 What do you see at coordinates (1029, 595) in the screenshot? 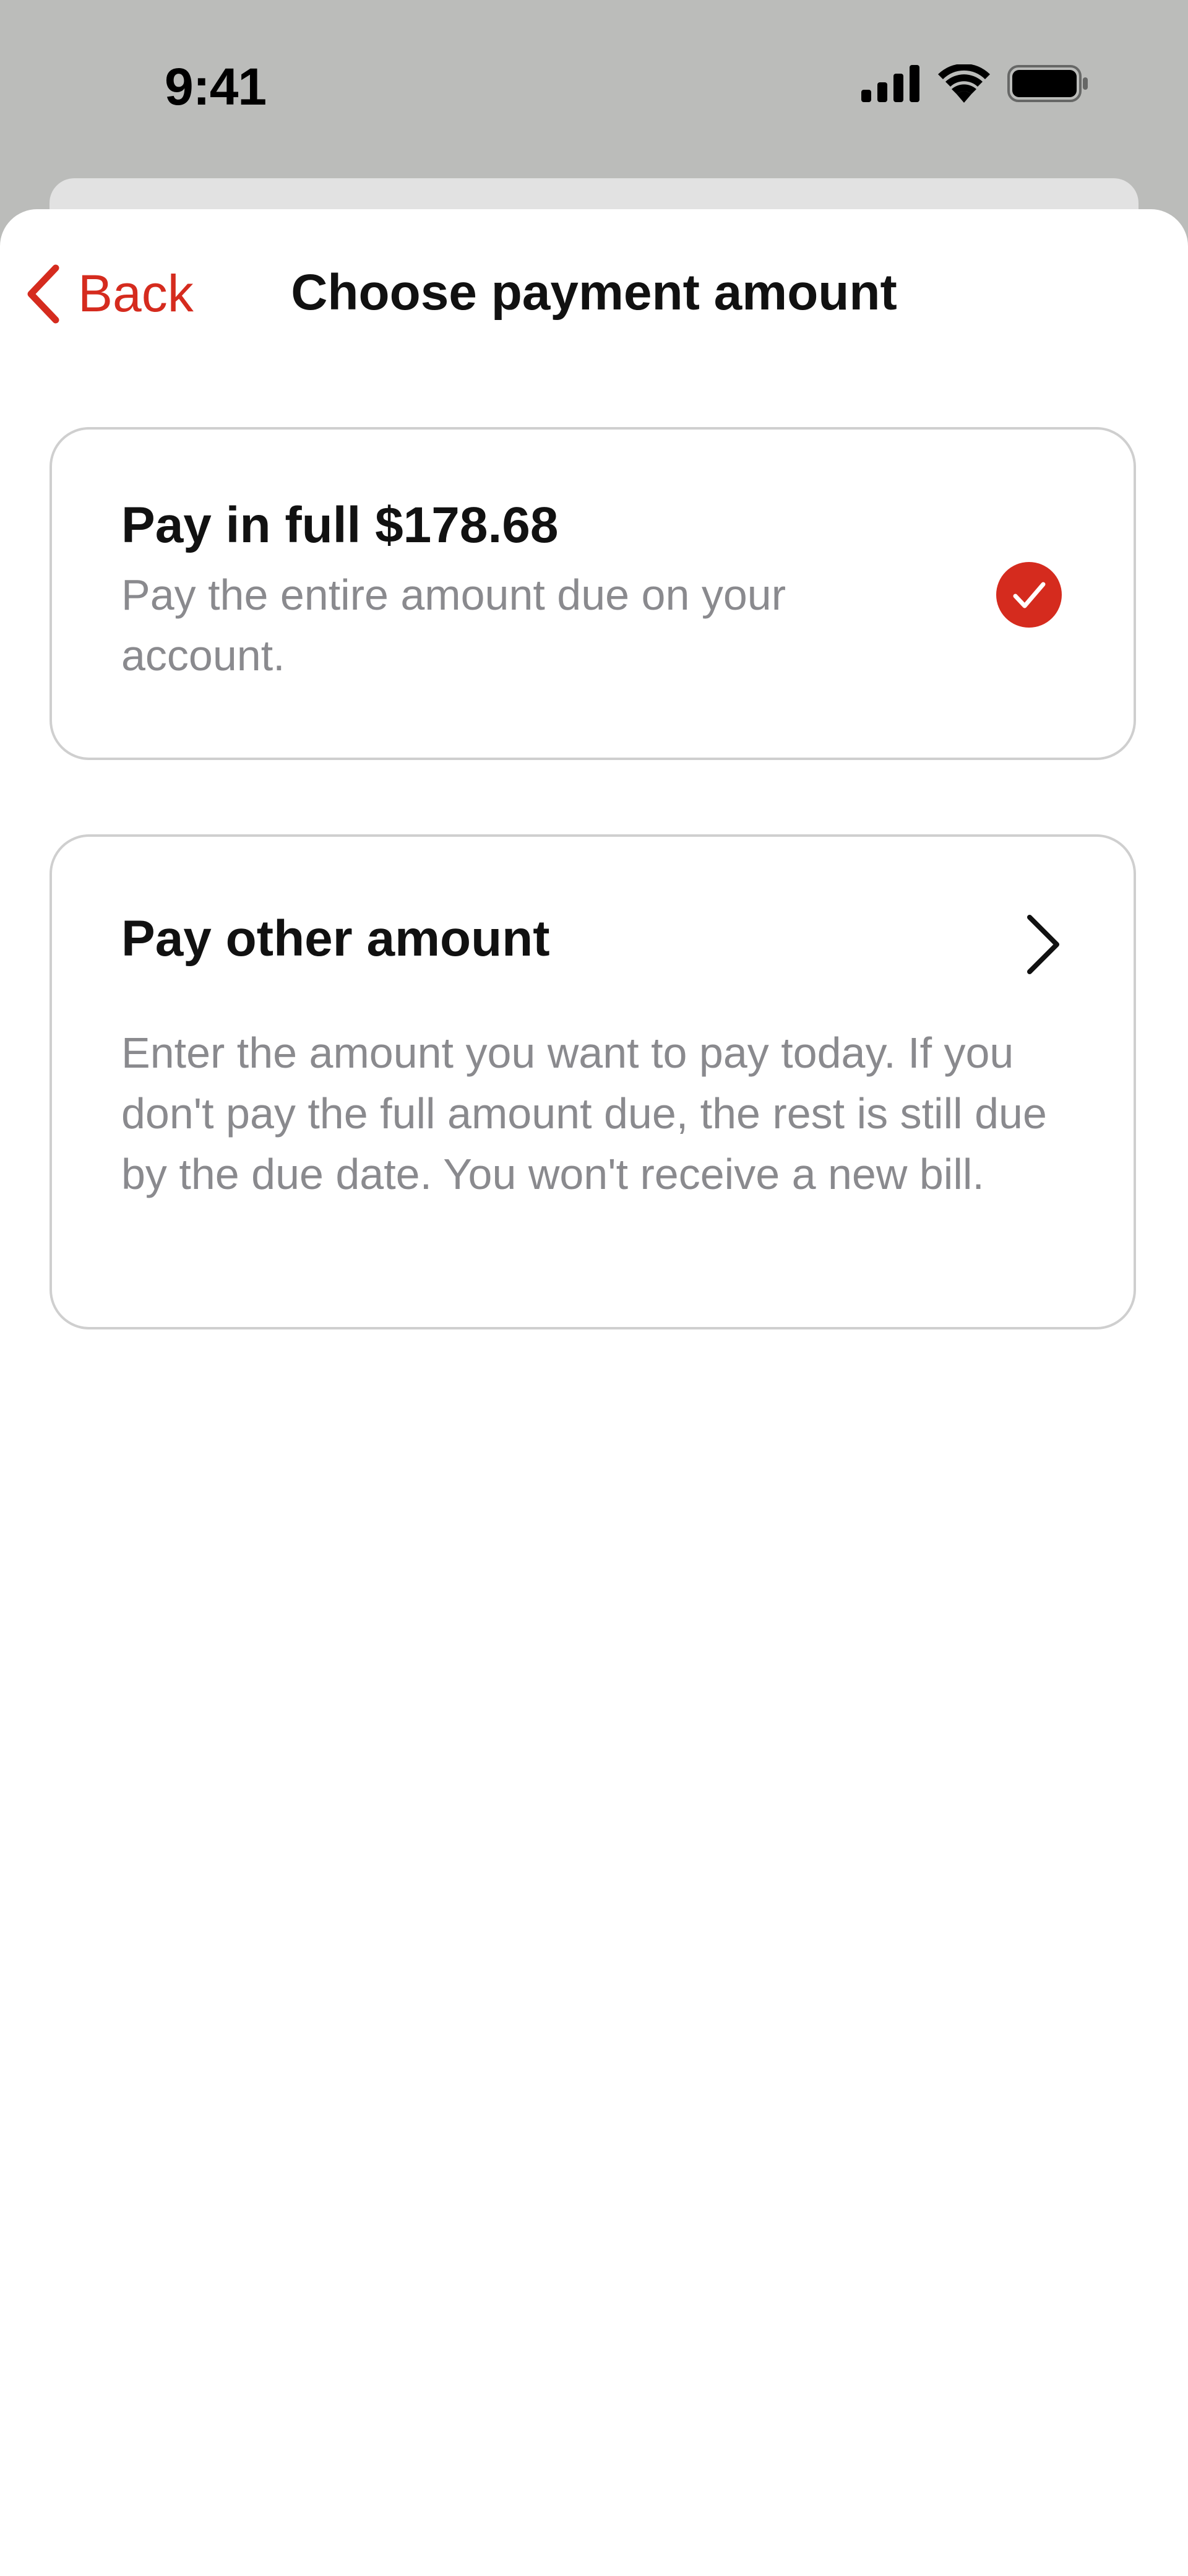
I see `selected-check-icon` at bounding box center [1029, 595].